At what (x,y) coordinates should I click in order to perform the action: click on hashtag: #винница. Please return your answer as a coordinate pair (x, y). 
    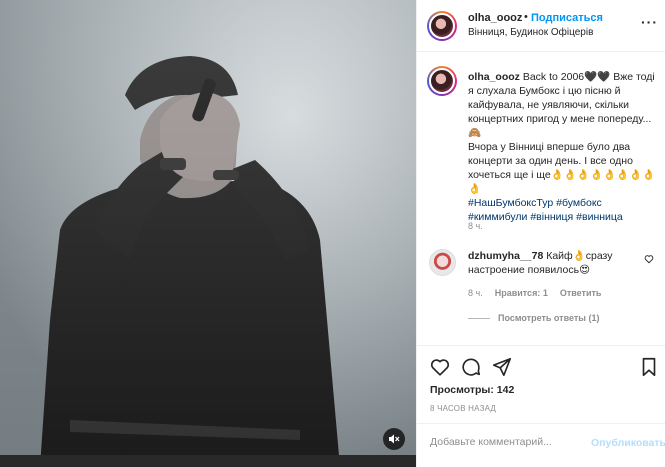
    Looking at the image, I should click on (599, 217).